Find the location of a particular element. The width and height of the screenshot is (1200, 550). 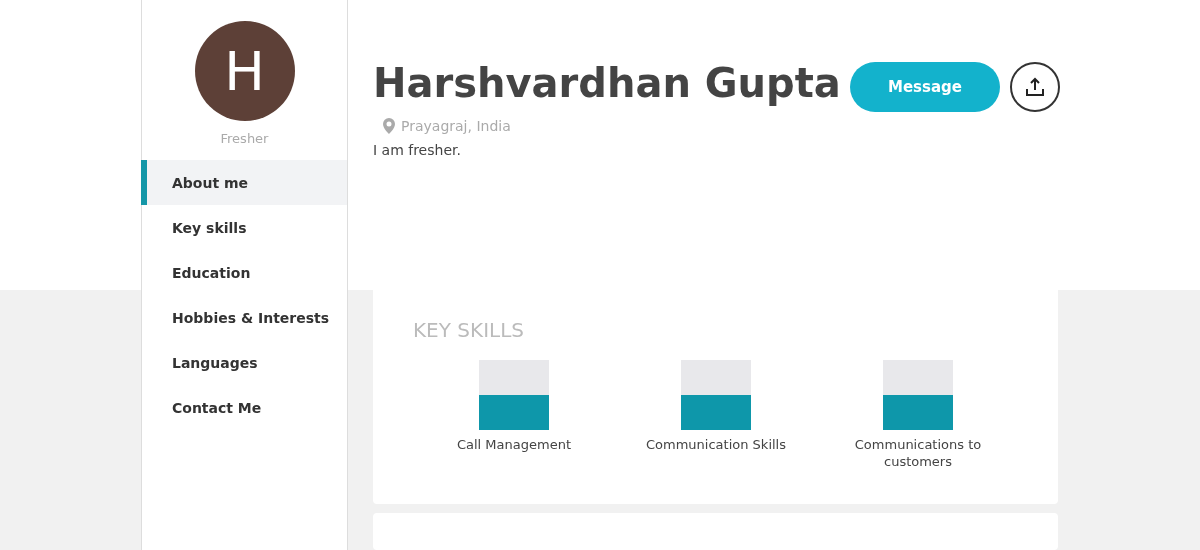

about-text: I am fresher. is located at coordinates (417, 150).